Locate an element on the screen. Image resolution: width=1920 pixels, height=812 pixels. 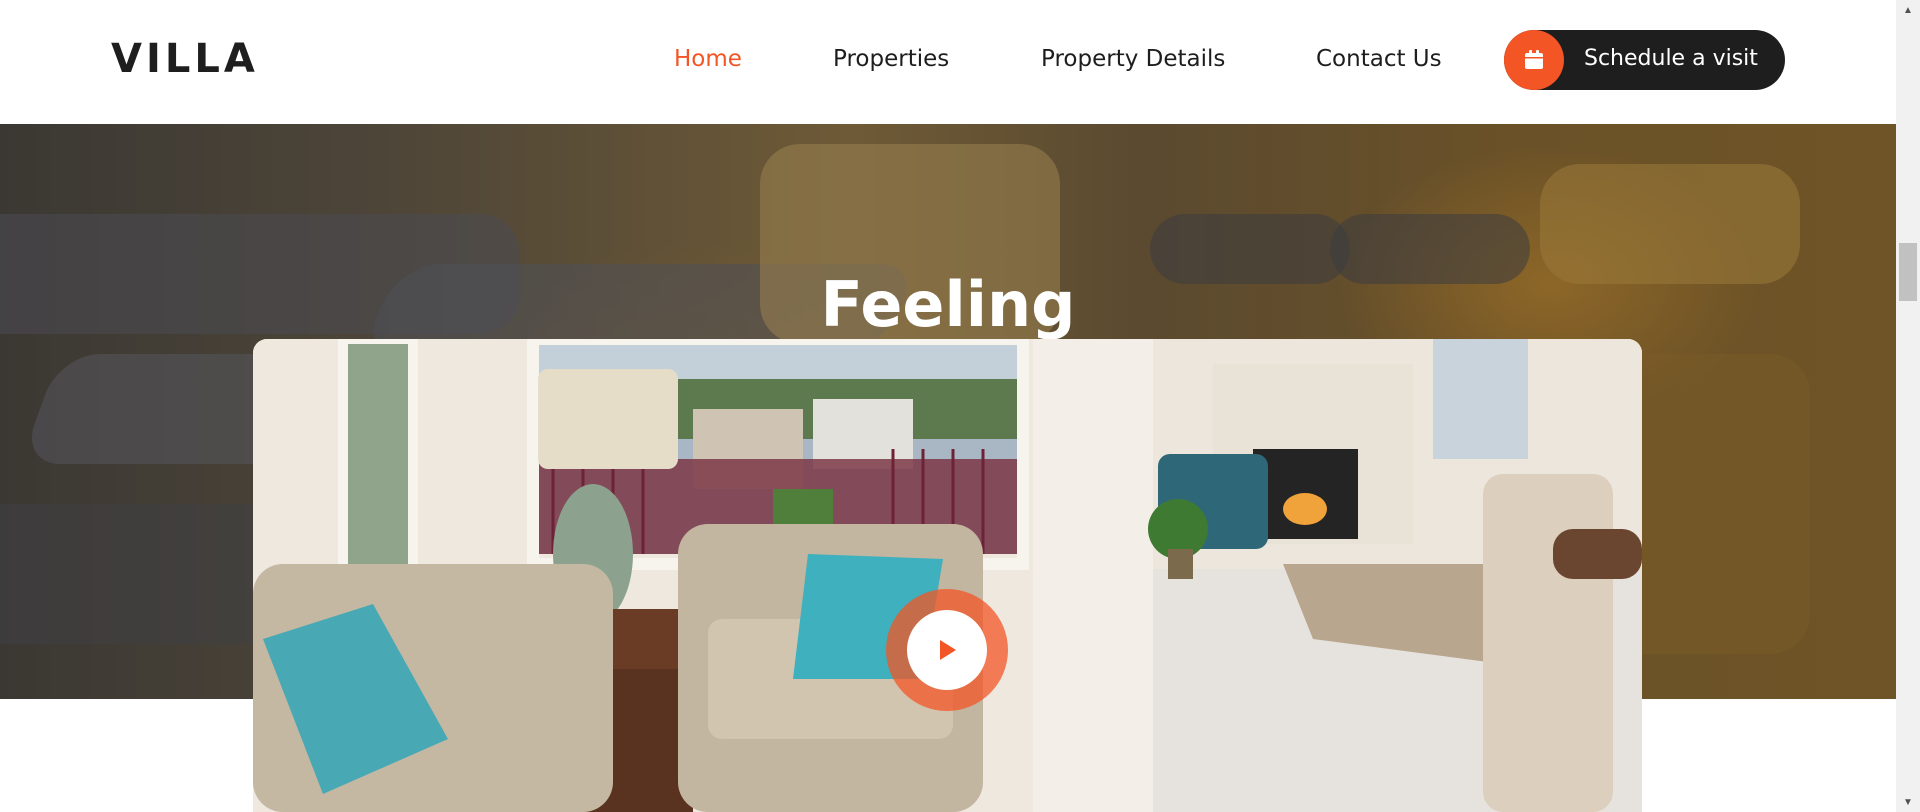
calendar-icon is located at coordinates (1534, 60).